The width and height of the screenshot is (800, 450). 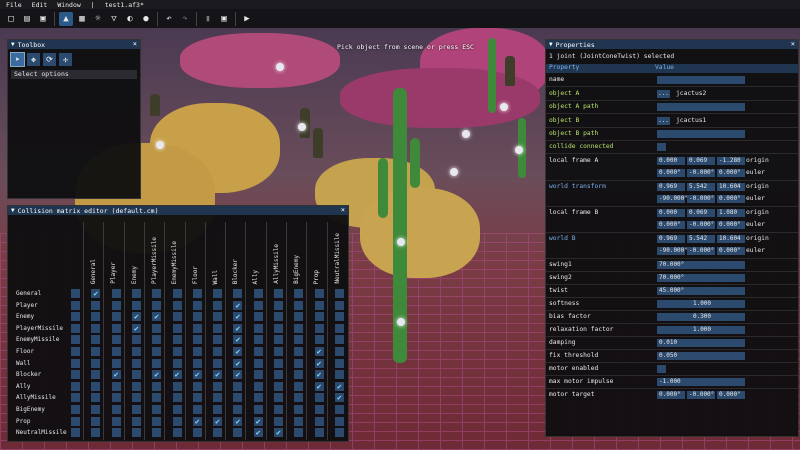 I want to click on redo-icon: ↷, so click(x=185, y=19).